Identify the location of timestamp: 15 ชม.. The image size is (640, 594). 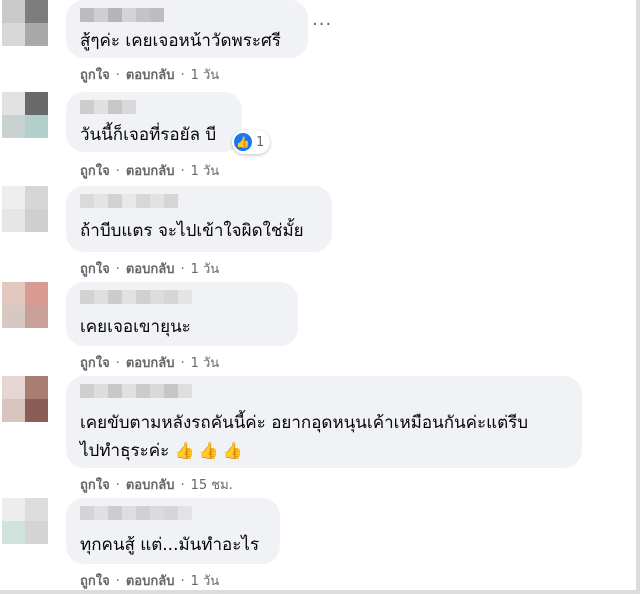
(212, 485).